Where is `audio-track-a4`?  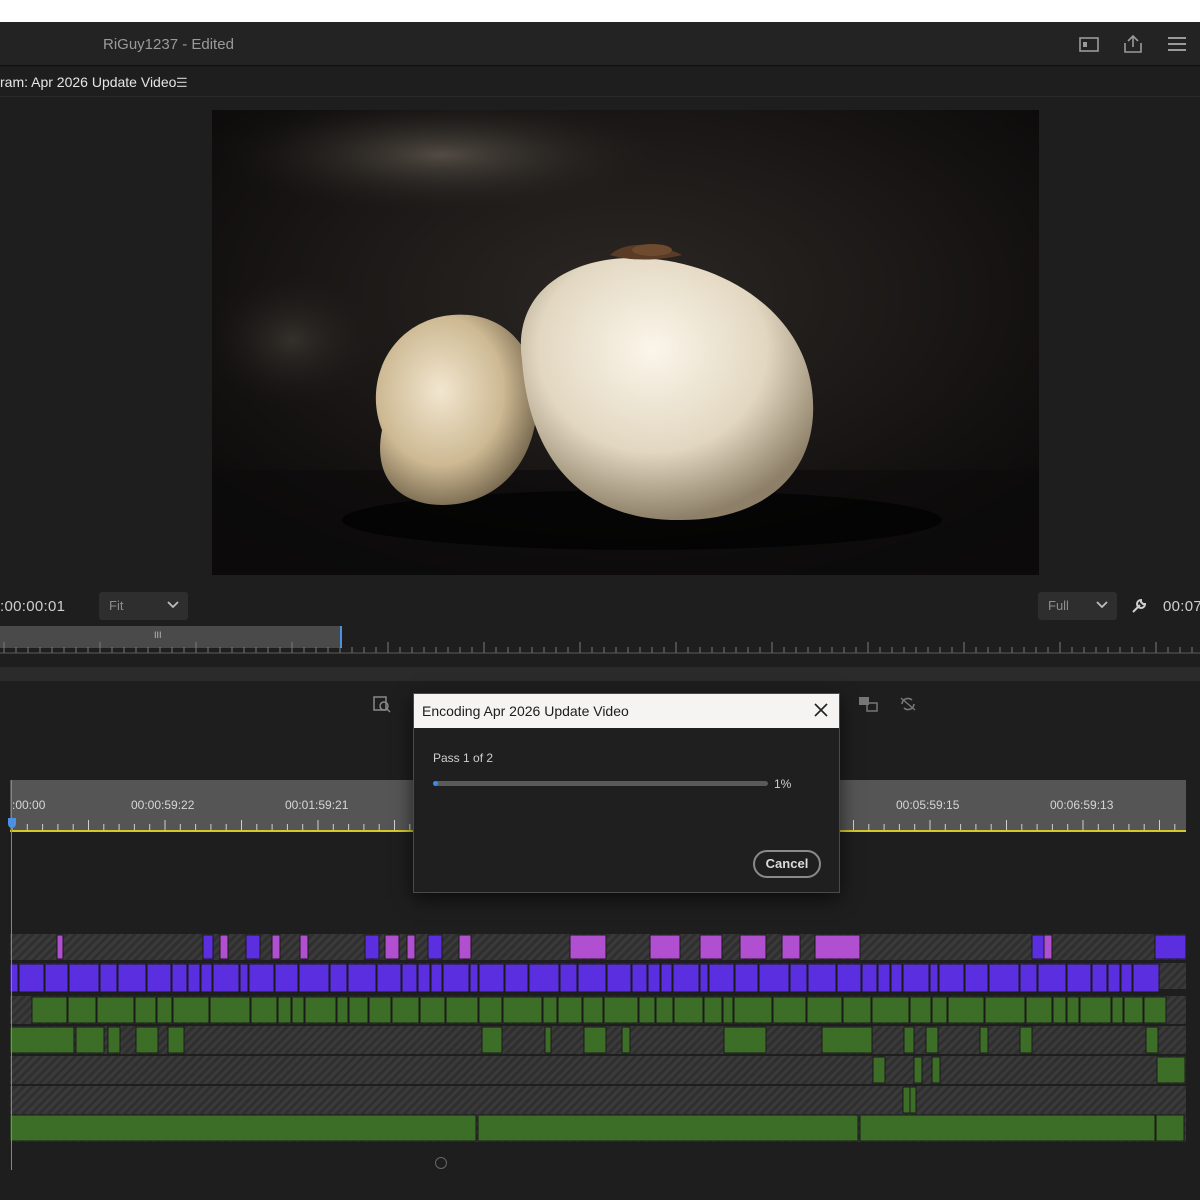 audio-track-a4 is located at coordinates (598, 1100).